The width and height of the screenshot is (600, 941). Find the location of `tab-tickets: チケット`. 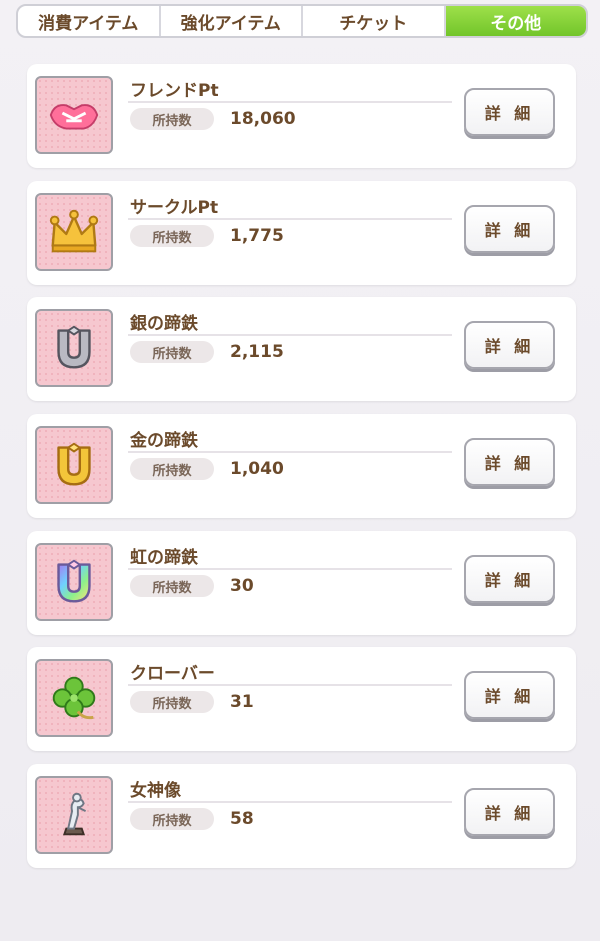

tab-tickets: チケット is located at coordinates (374, 21).